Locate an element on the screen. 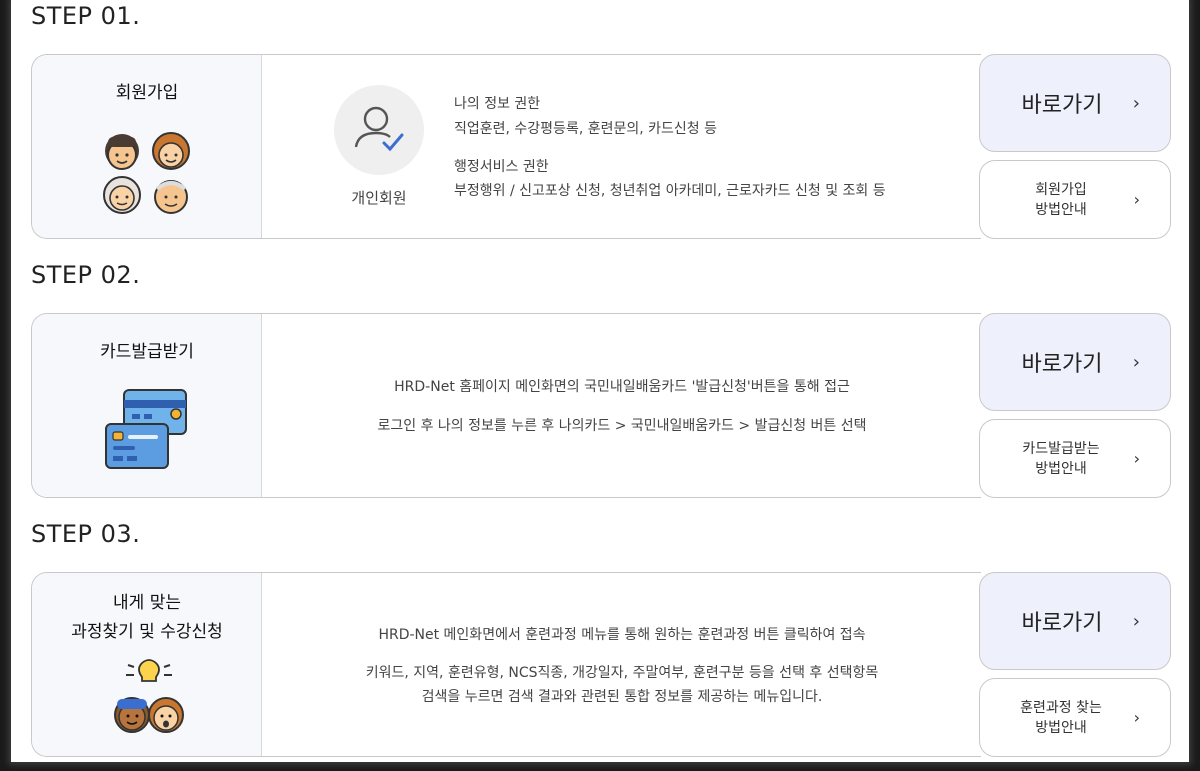 Image resolution: width=1200 pixels, height=771 pixels. info-line-1: 직업훈련, 수강평등록, 훈련문의, 카드신청 등 is located at coordinates (585, 129).